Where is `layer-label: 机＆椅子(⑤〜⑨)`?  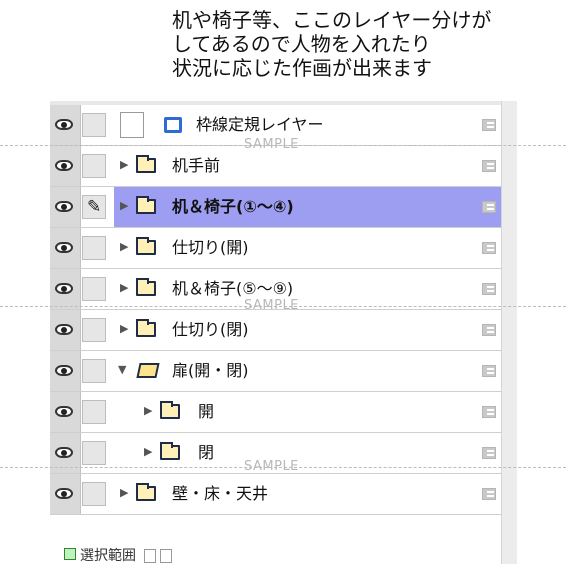 layer-label: 机＆椅子(⑤〜⑨) is located at coordinates (233, 288).